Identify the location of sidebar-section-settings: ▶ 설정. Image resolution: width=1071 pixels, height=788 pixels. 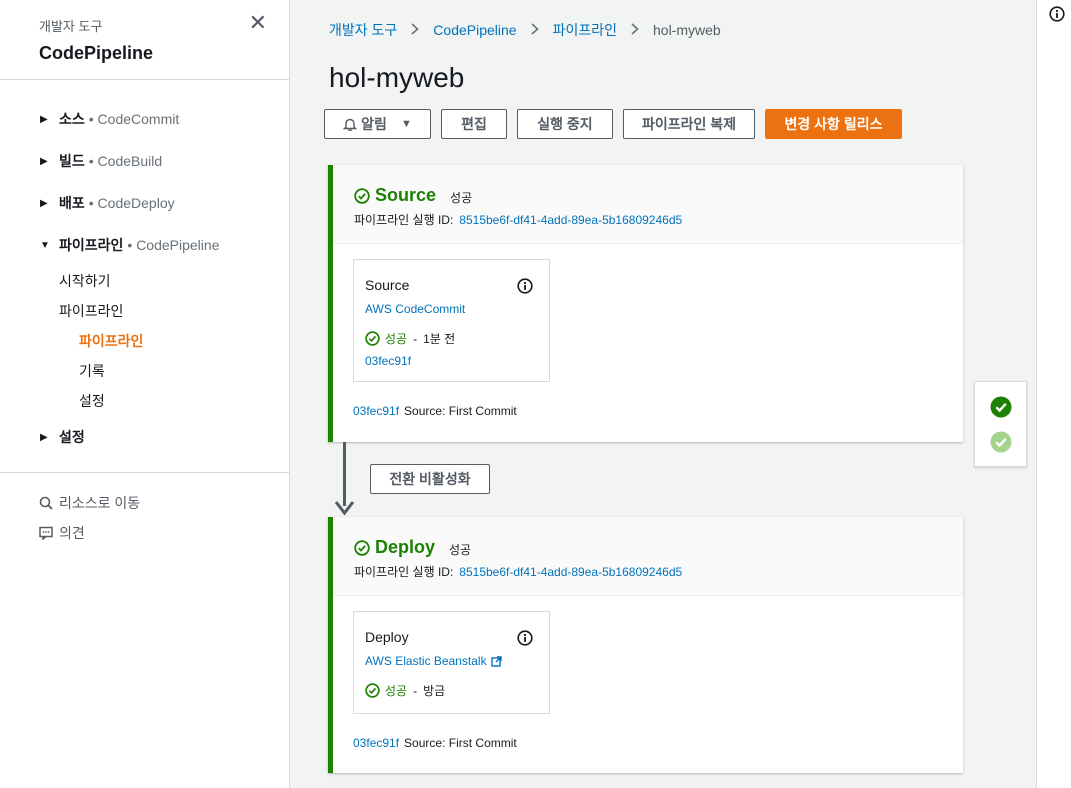
(144, 437).